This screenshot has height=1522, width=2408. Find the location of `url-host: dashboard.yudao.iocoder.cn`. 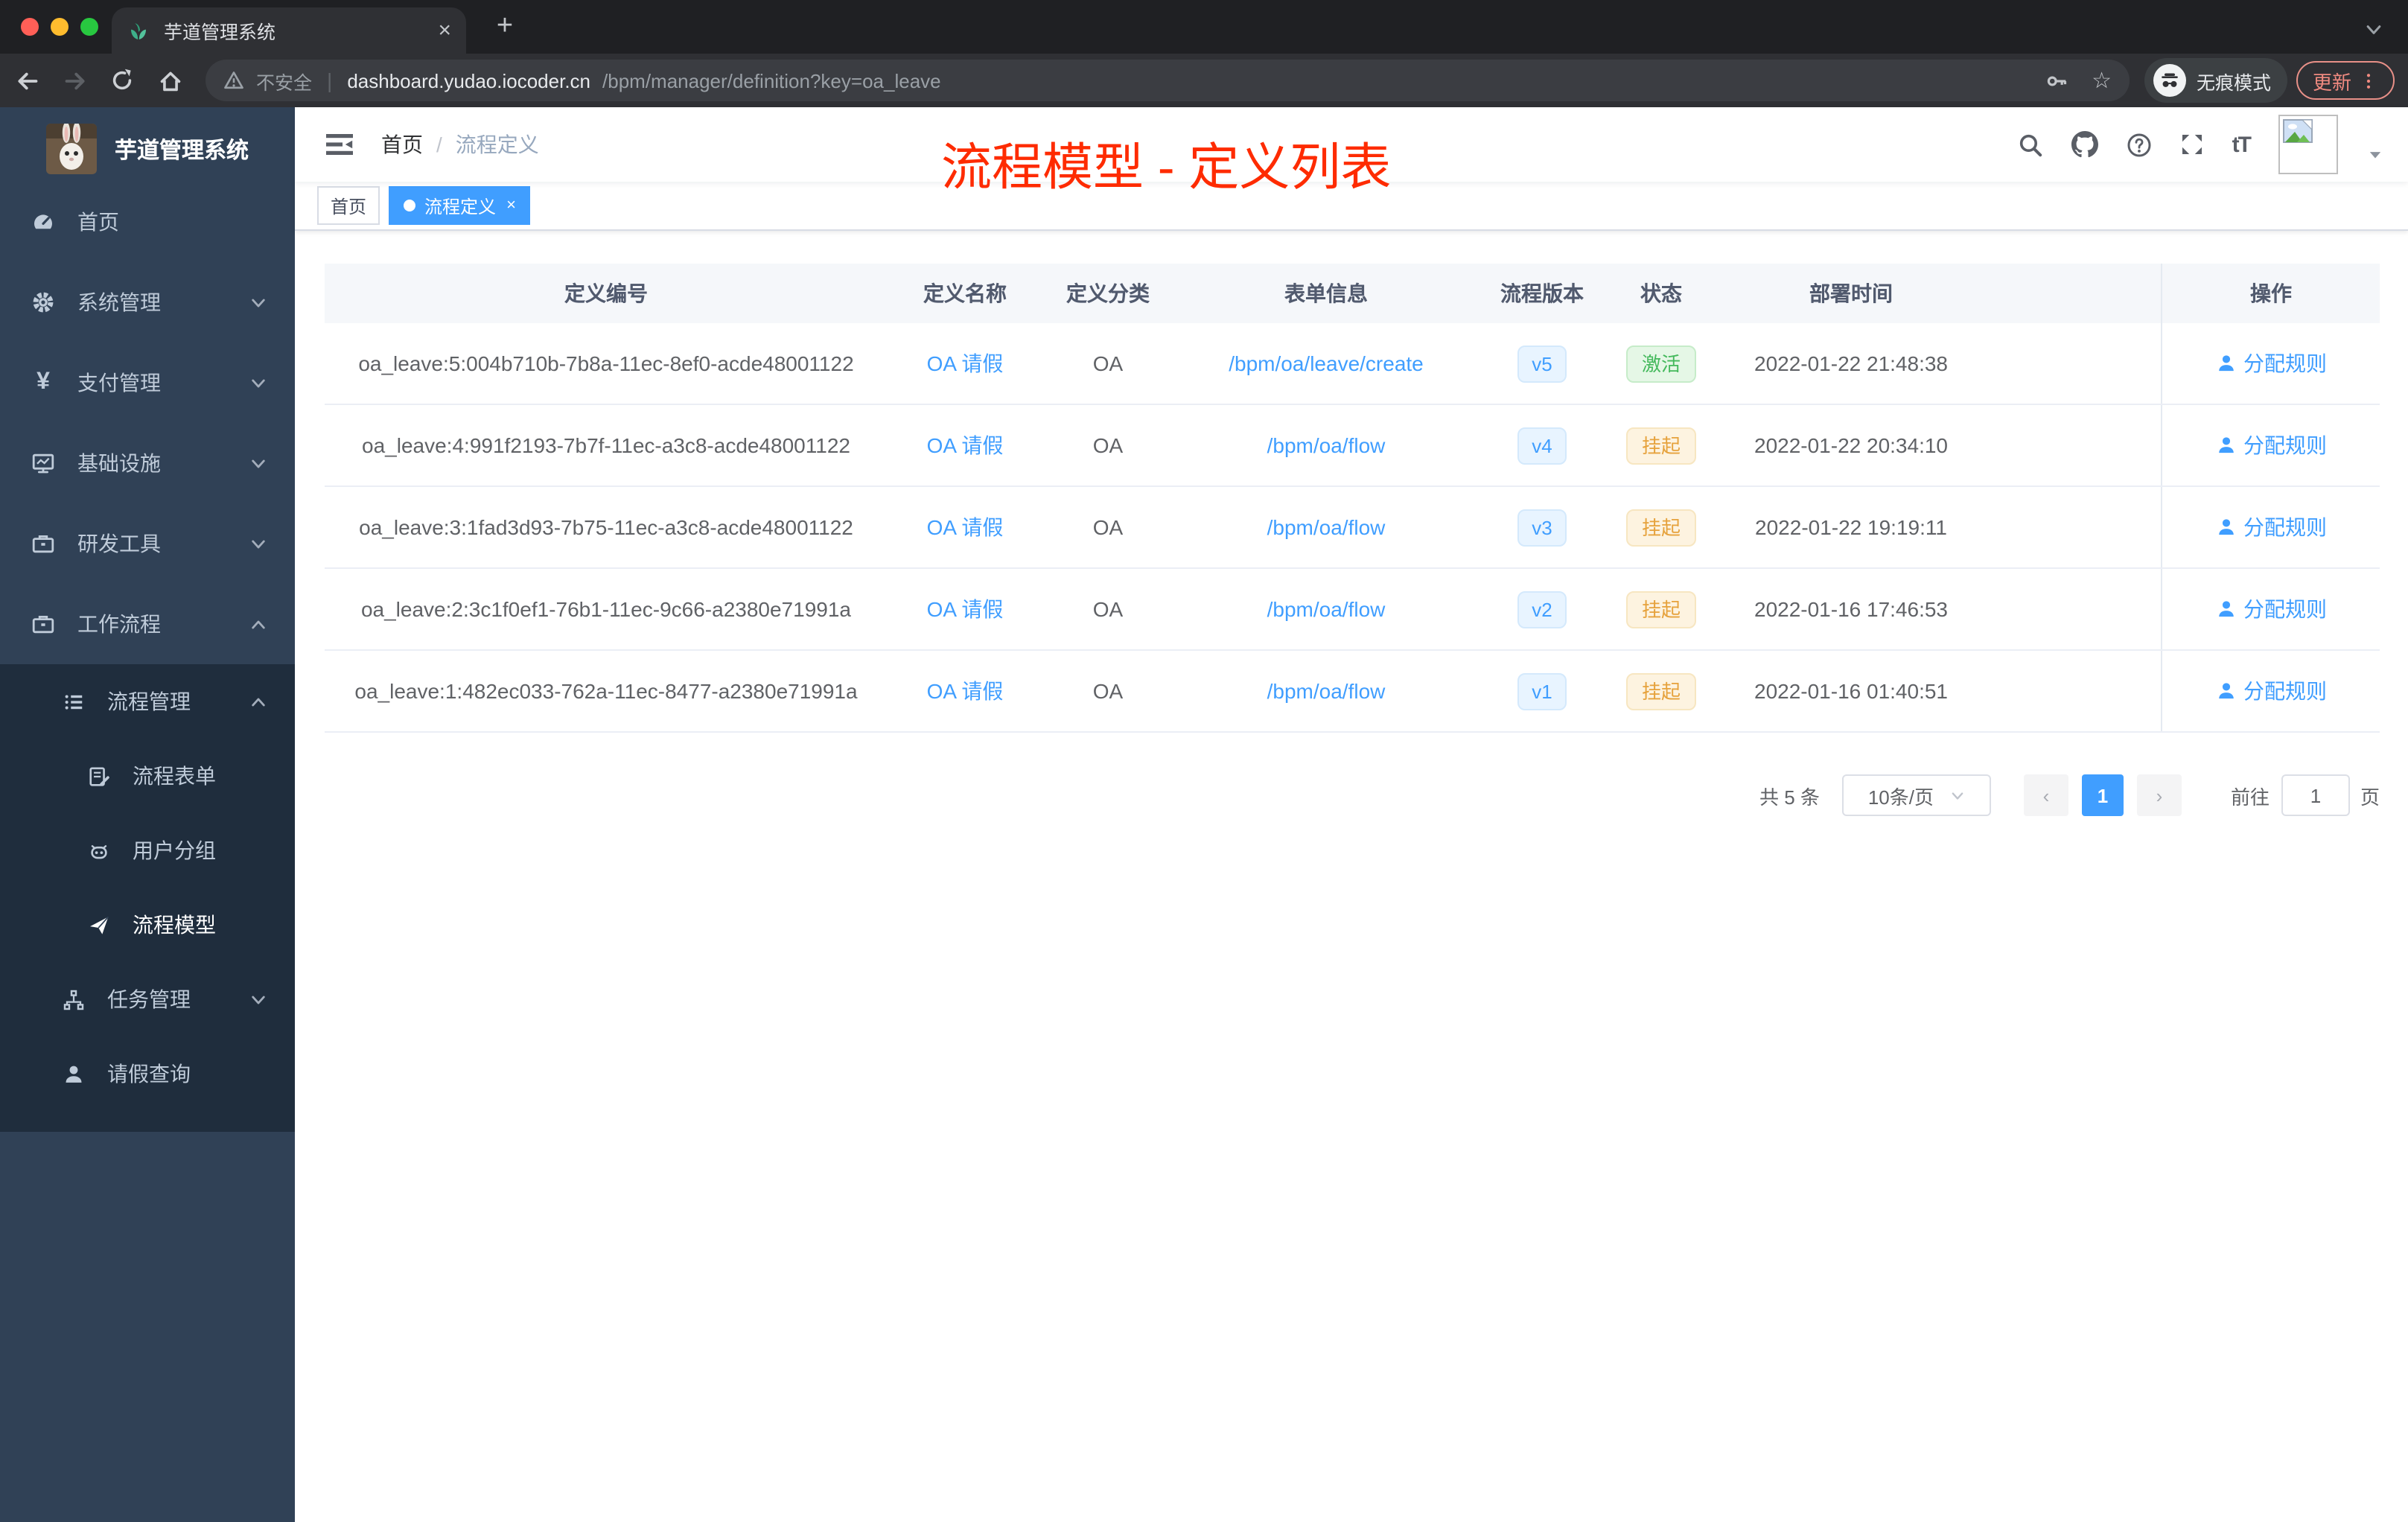

url-host: dashboard.yudao.iocoder.cn is located at coordinates (468, 80).